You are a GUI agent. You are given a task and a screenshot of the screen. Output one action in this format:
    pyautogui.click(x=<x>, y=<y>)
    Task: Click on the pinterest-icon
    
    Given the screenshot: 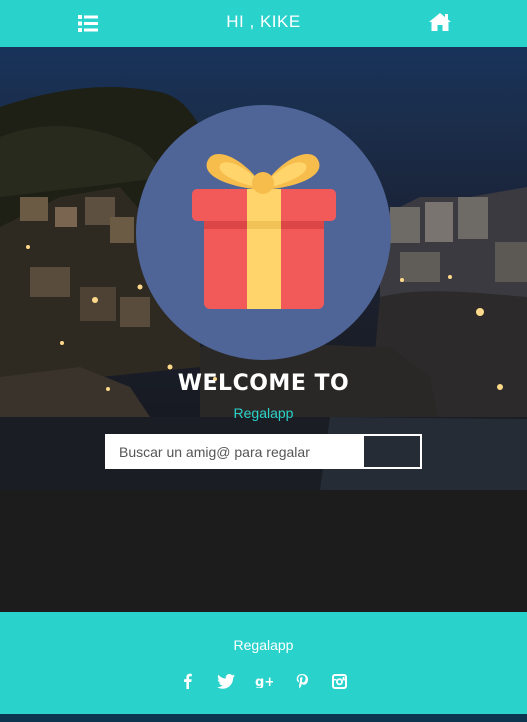 What is the action you would take?
    pyautogui.click(x=302, y=681)
    